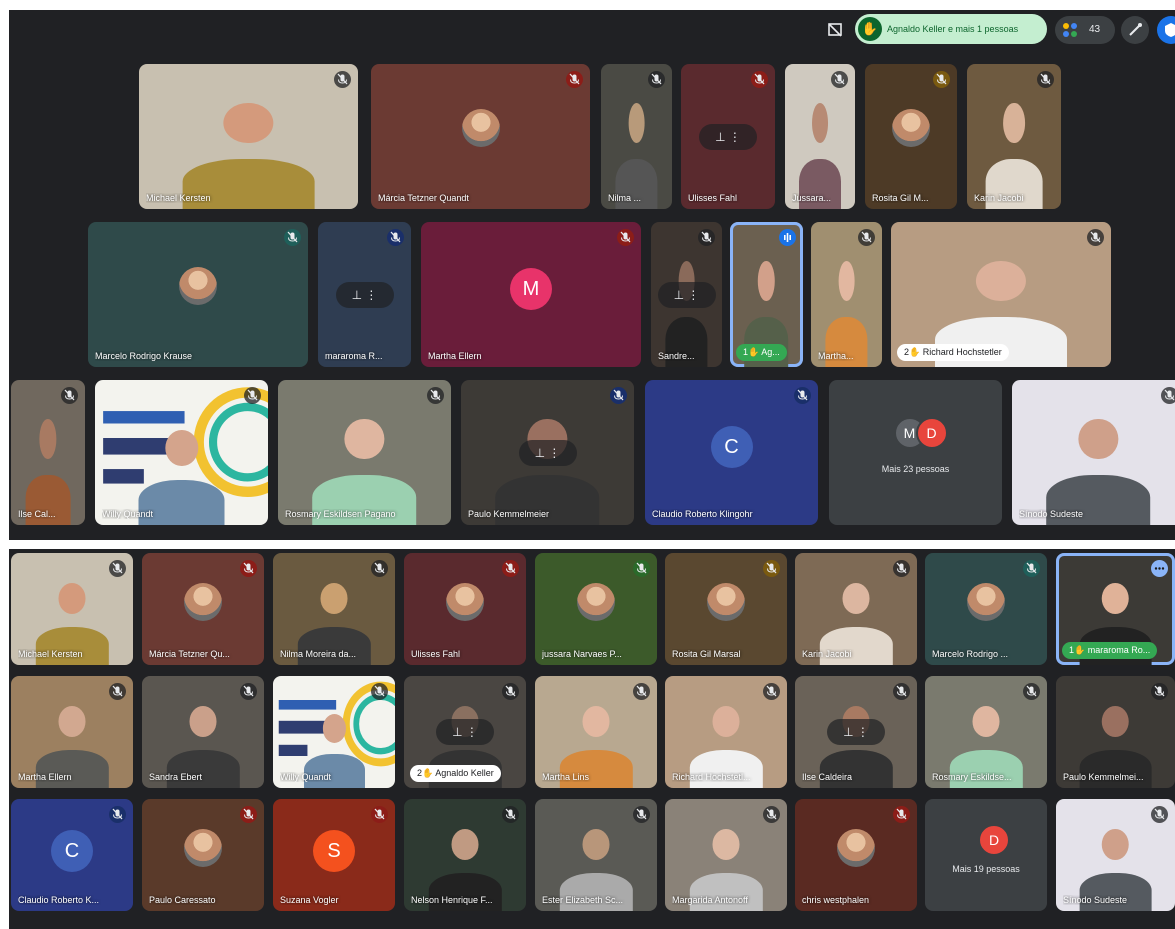 This screenshot has height=929, width=1175. Describe the element at coordinates (999, 198) in the screenshot. I see `participant-name: Karin Jacobi` at that location.